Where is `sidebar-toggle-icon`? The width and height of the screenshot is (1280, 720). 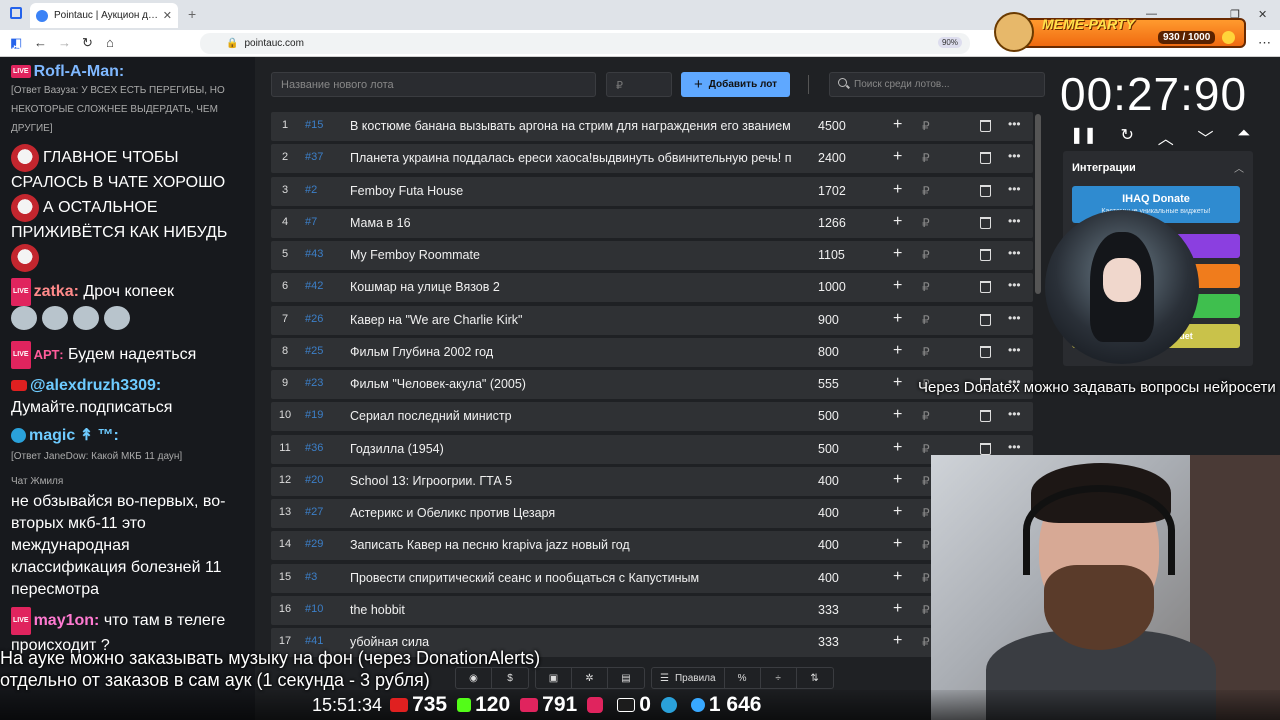 sidebar-toggle-icon is located at coordinates (16, 13).